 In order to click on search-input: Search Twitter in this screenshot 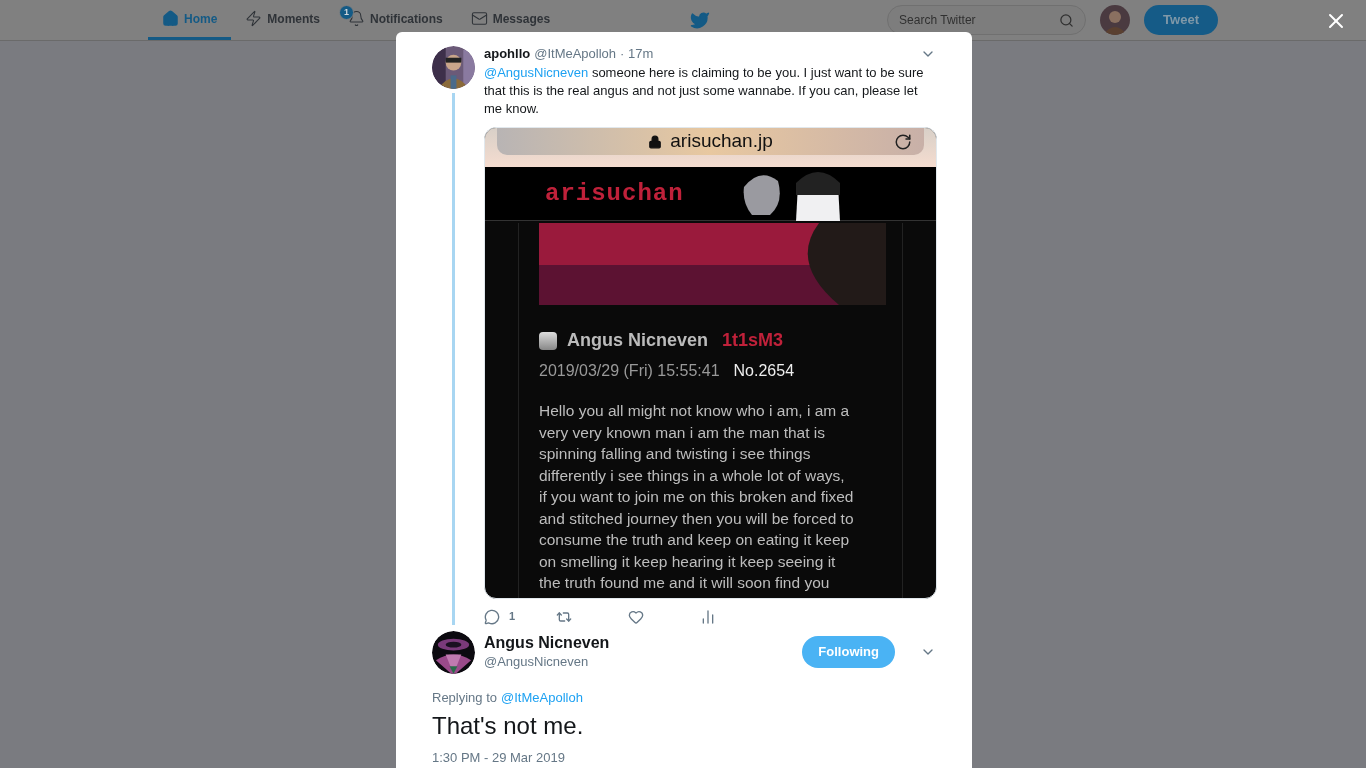, I will do `click(979, 20)`.